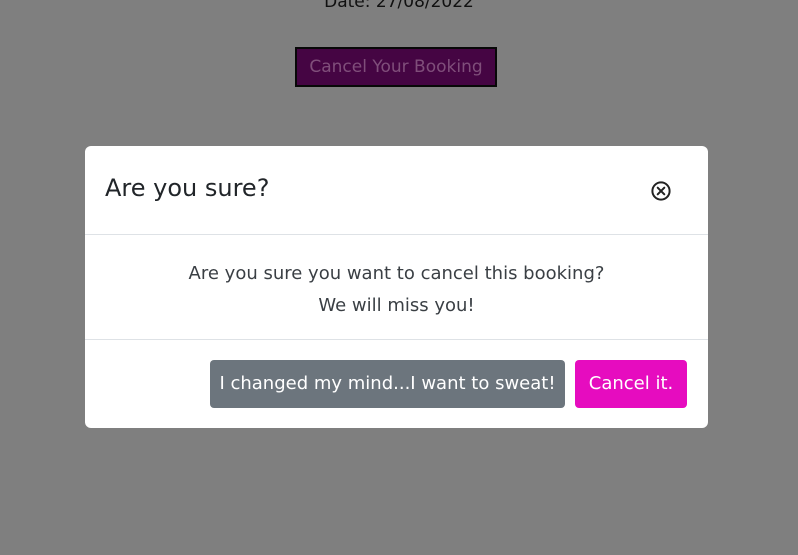 This screenshot has width=798, height=555. I want to click on keep-booking-button: I changed my mind...I want to sweat!, so click(387, 384).